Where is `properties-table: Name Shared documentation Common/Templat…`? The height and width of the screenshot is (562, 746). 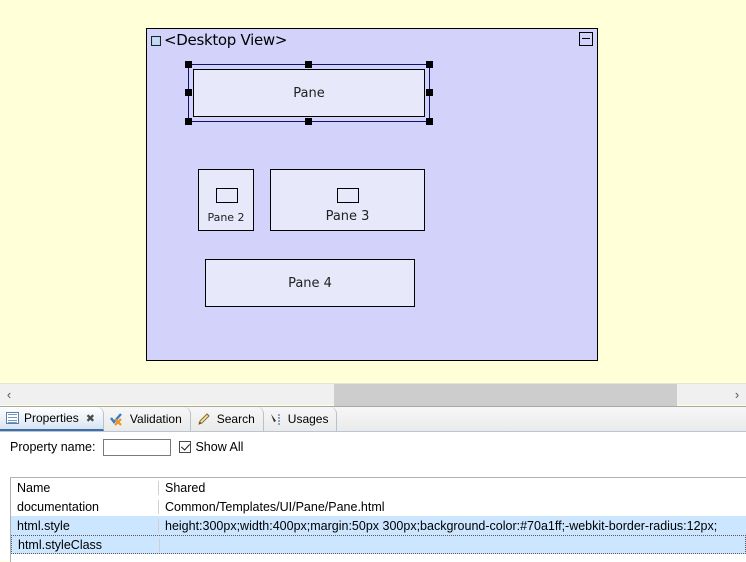
properties-table: Name Shared documentation Common/Templat… is located at coordinates (378, 519).